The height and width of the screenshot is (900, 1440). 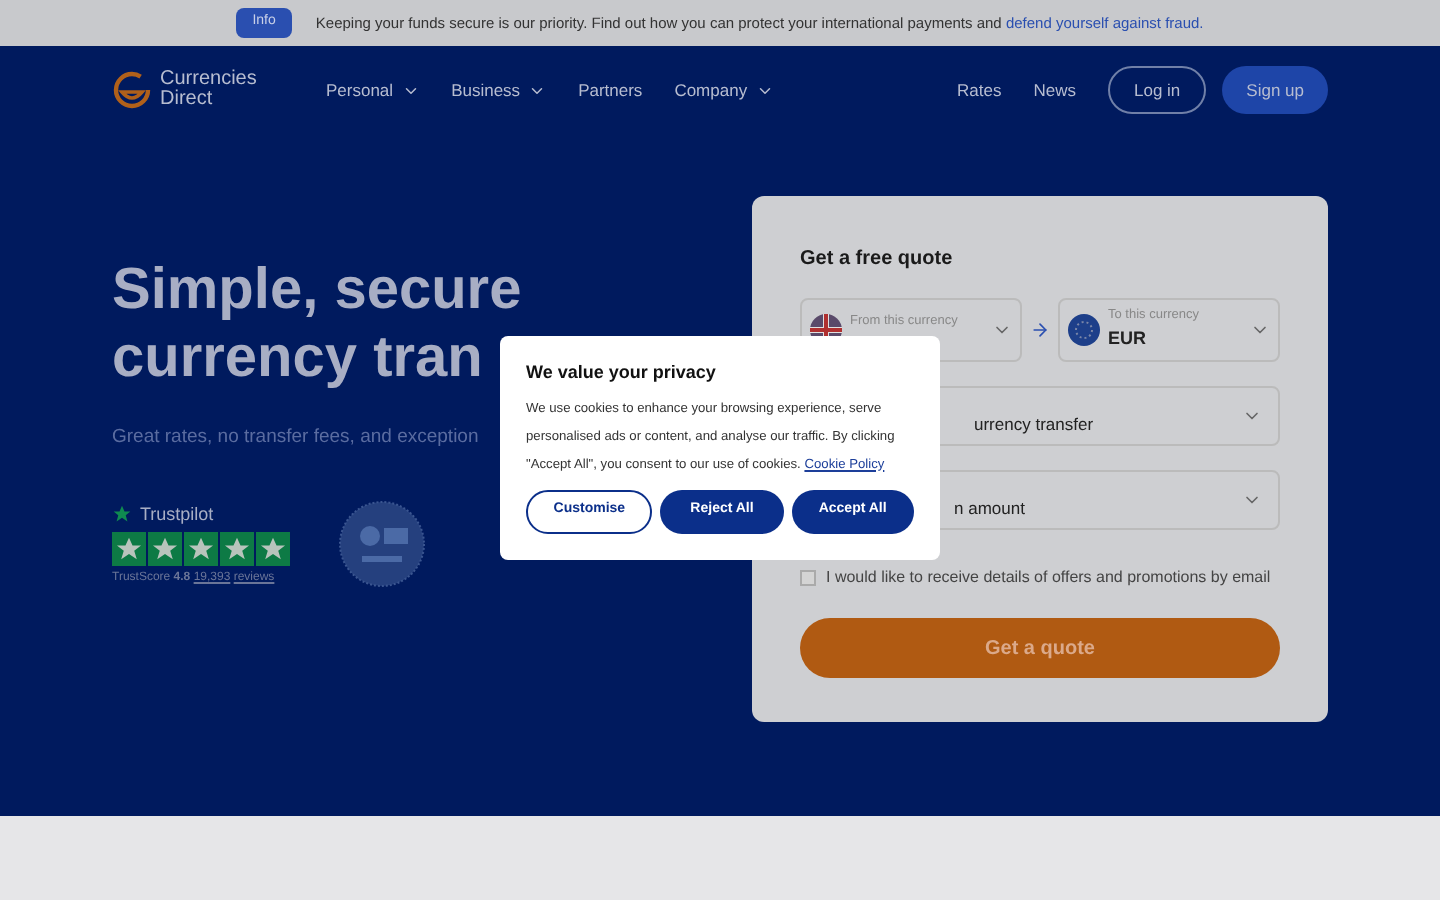 I want to click on signup-button: Sign up, so click(x=1275, y=90).